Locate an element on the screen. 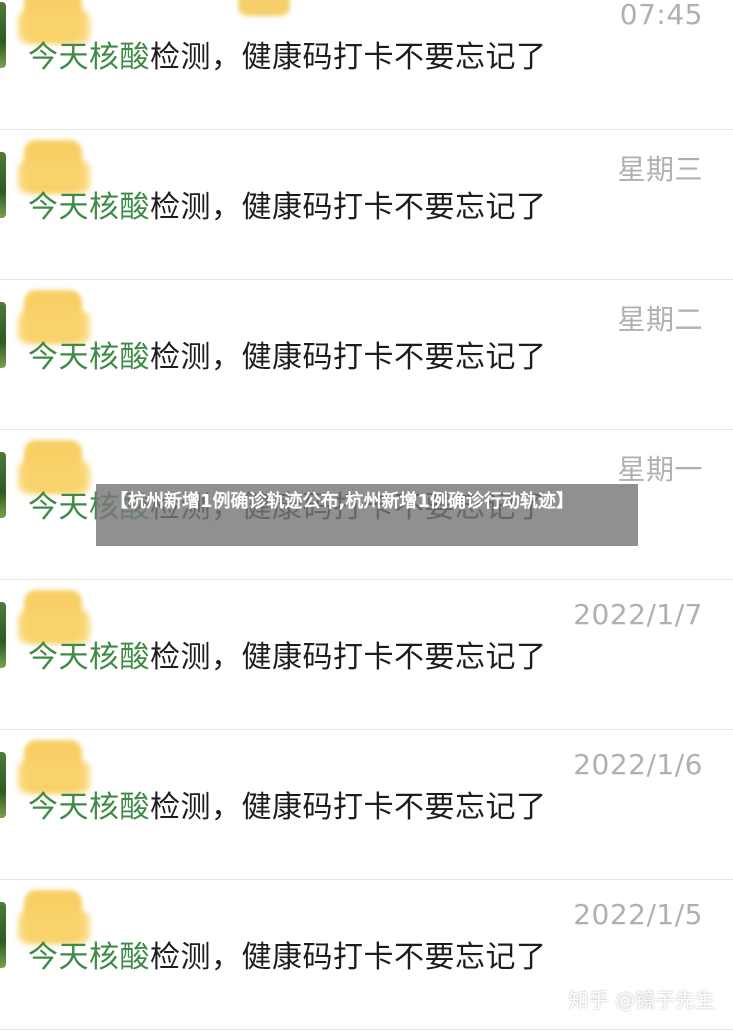 This screenshot has width=733, height=1031. message-row: 2022/1/7 今天核酸检测，健康码打卡不要忘记了 is located at coordinates (366, 655).